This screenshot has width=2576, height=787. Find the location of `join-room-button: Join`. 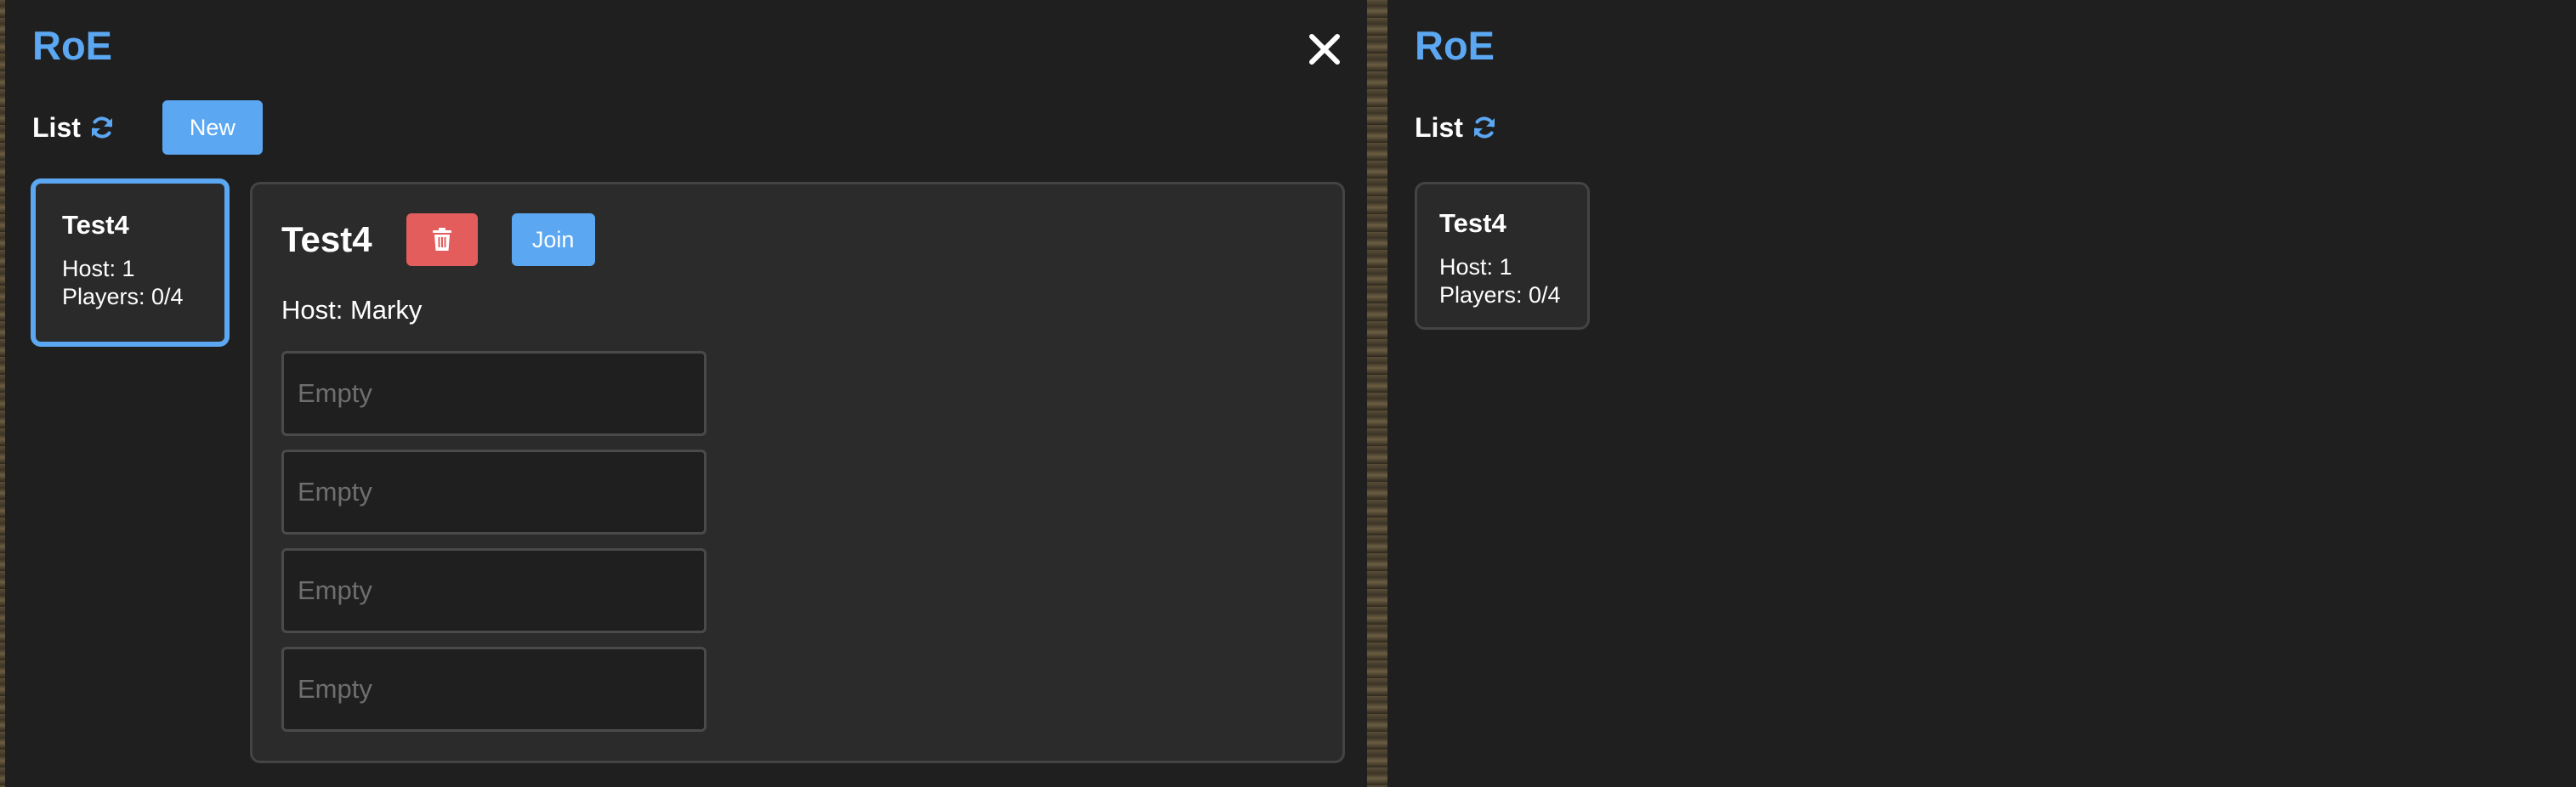

join-room-button: Join is located at coordinates (553, 239).